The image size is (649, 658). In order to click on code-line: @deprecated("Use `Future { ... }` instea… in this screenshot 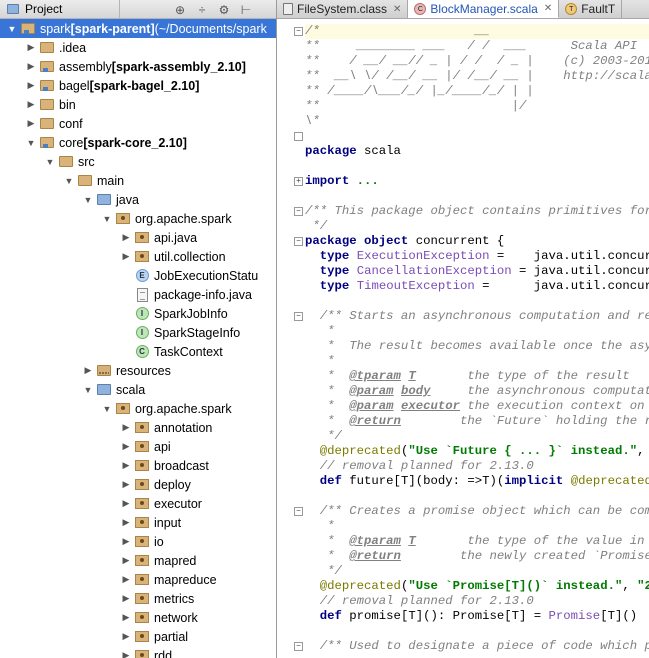, I will do `click(477, 451)`.